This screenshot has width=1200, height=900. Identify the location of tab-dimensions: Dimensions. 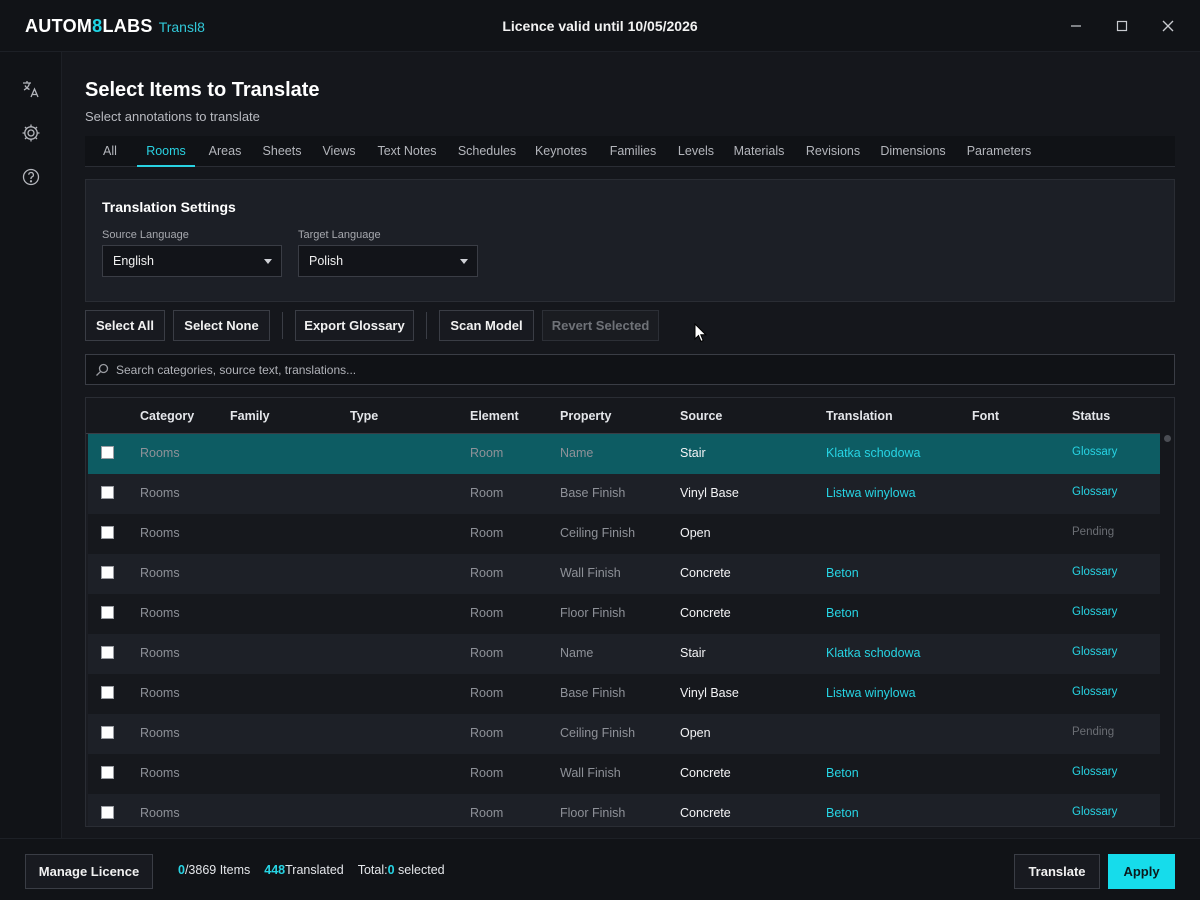
(913, 151).